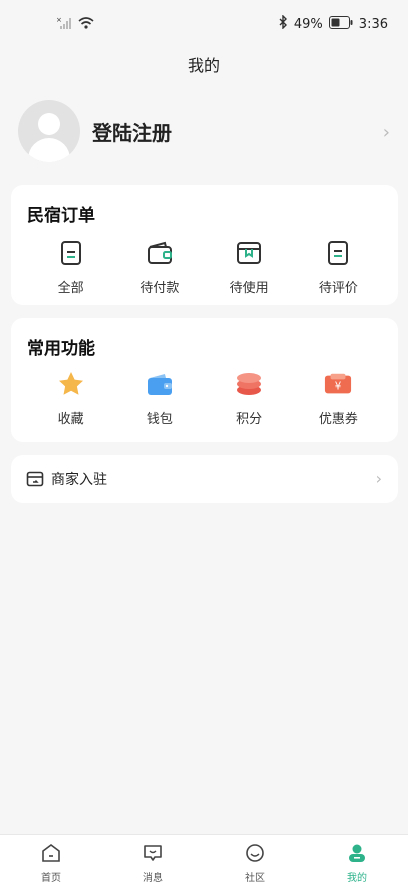 The width and height of the screenshot is (408, 883). I want to click on order-to-review-label: 待评价, so click(338, 288).